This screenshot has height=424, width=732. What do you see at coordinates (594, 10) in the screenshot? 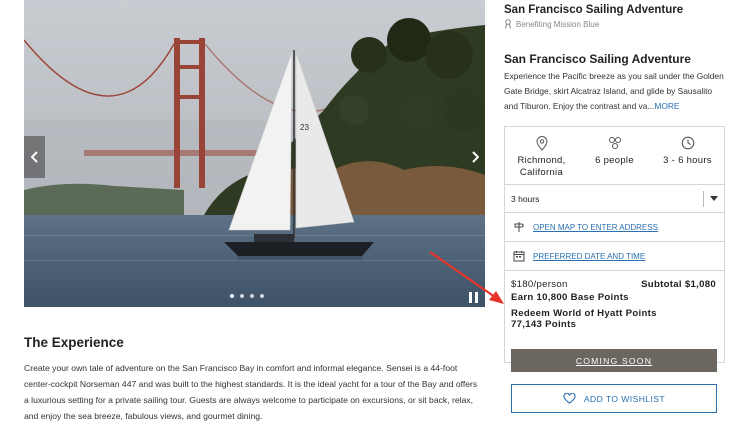
I see `page-title: San Francisco Sailing Adventure` at bounding box center [594, 10].